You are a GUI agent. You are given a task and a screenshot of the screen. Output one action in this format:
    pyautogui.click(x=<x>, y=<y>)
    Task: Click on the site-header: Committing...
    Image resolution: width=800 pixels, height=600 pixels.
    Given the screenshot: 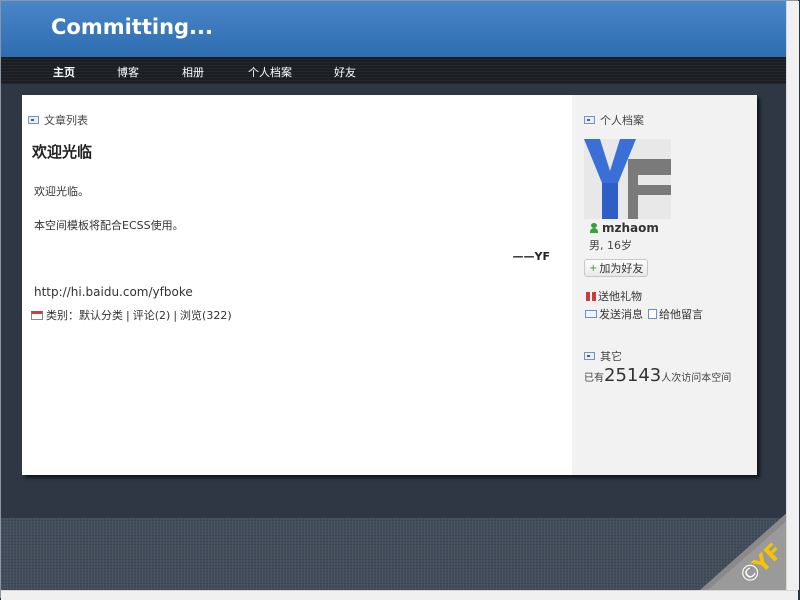 What is the action you would take?
    pyautogui.click(x=393, y=29)
    